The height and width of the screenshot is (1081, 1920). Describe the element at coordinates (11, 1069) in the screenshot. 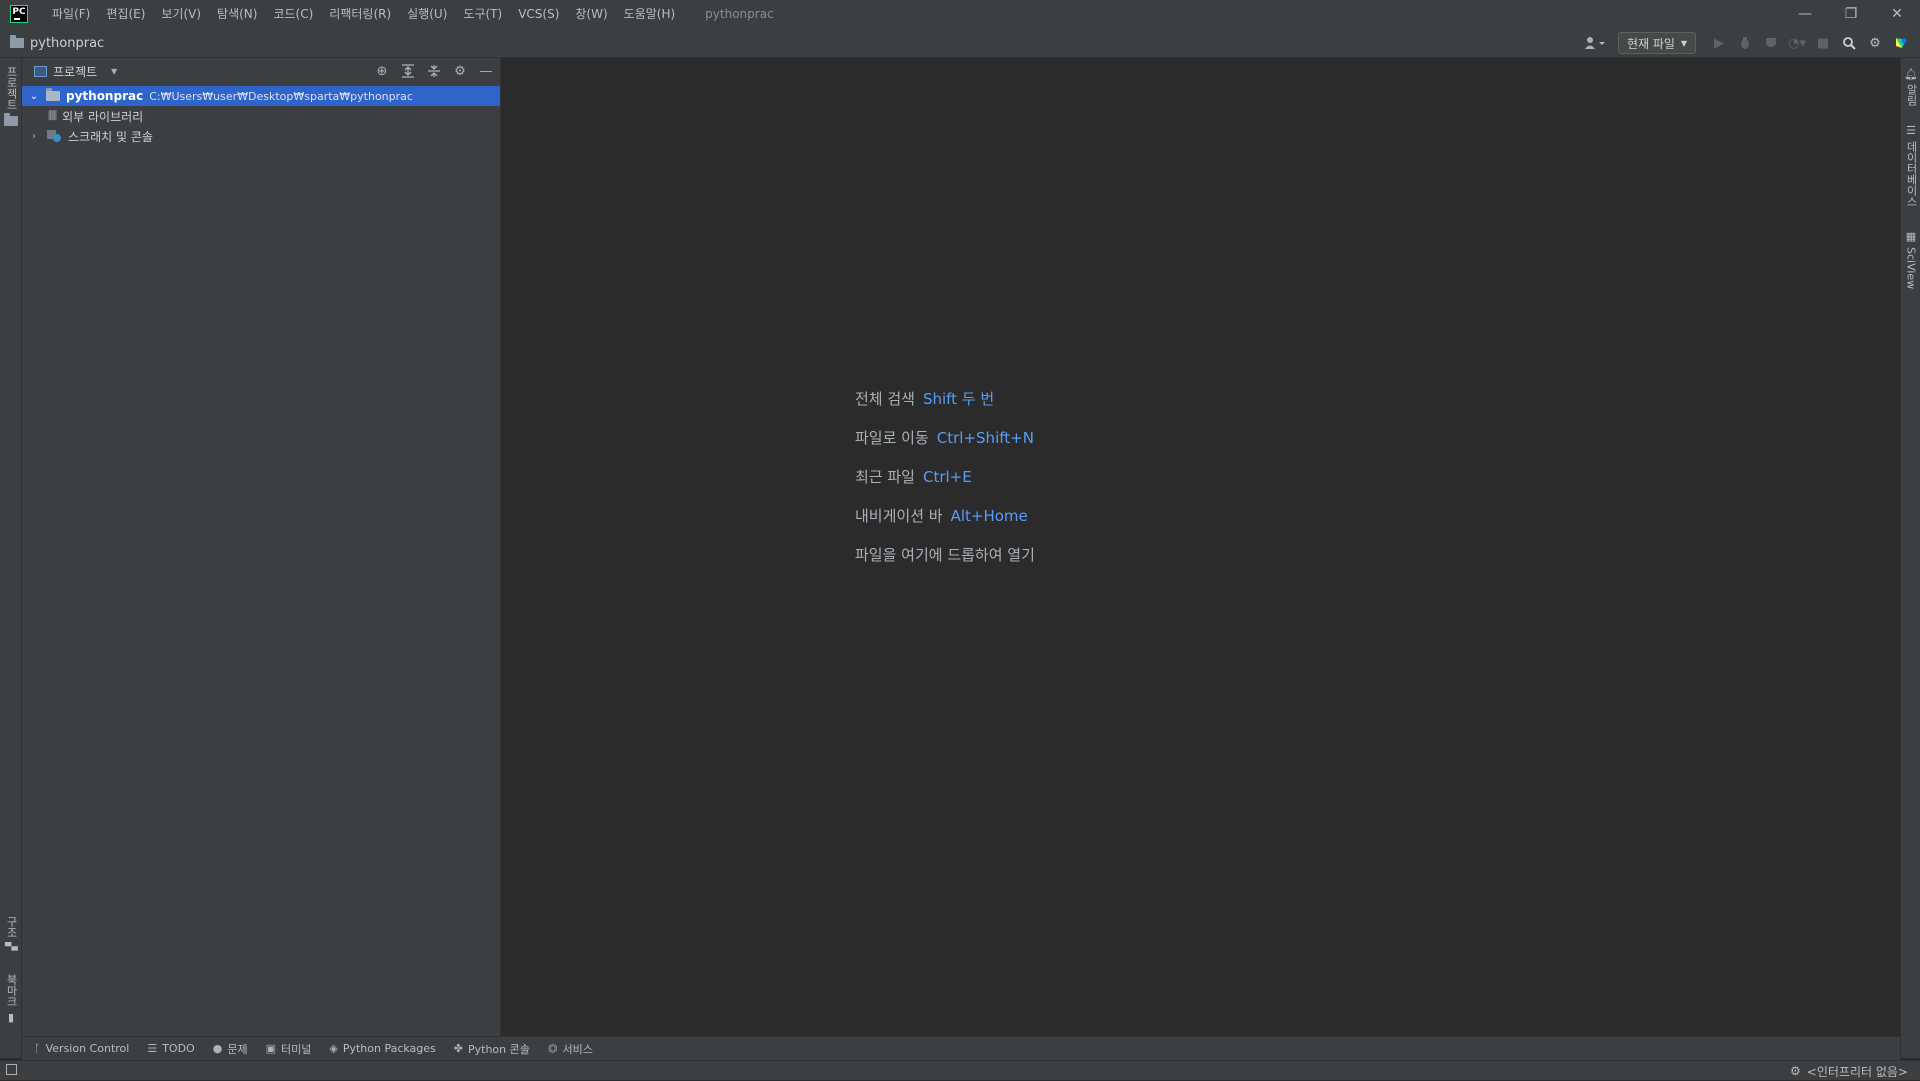

I see `toggle-tool-windows-icon` at that location.